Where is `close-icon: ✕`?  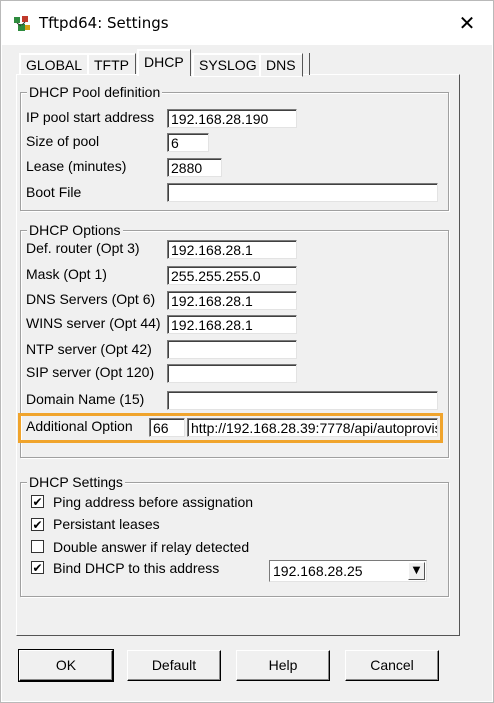 close-icon: ✕ is located at coordinates (467, 23).